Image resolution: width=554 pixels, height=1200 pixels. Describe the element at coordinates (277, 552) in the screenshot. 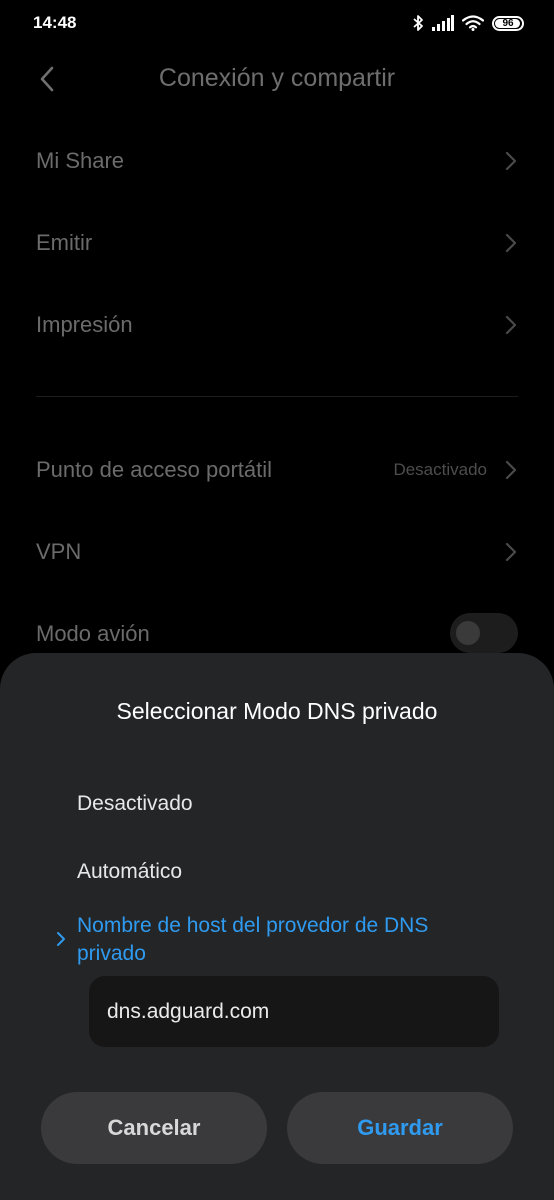

I see `settings-item-vpn: VPN` at that location.